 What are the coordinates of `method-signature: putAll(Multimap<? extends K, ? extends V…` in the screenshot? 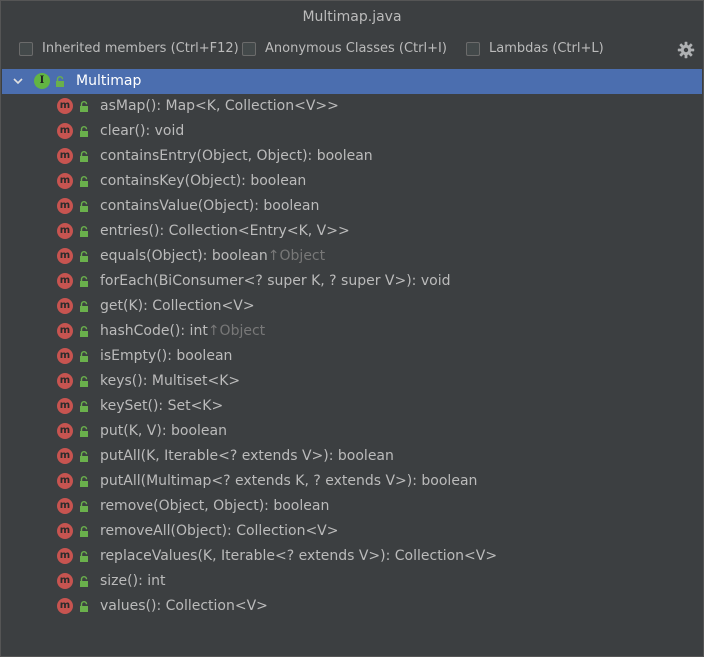 It's located at (289, 481).